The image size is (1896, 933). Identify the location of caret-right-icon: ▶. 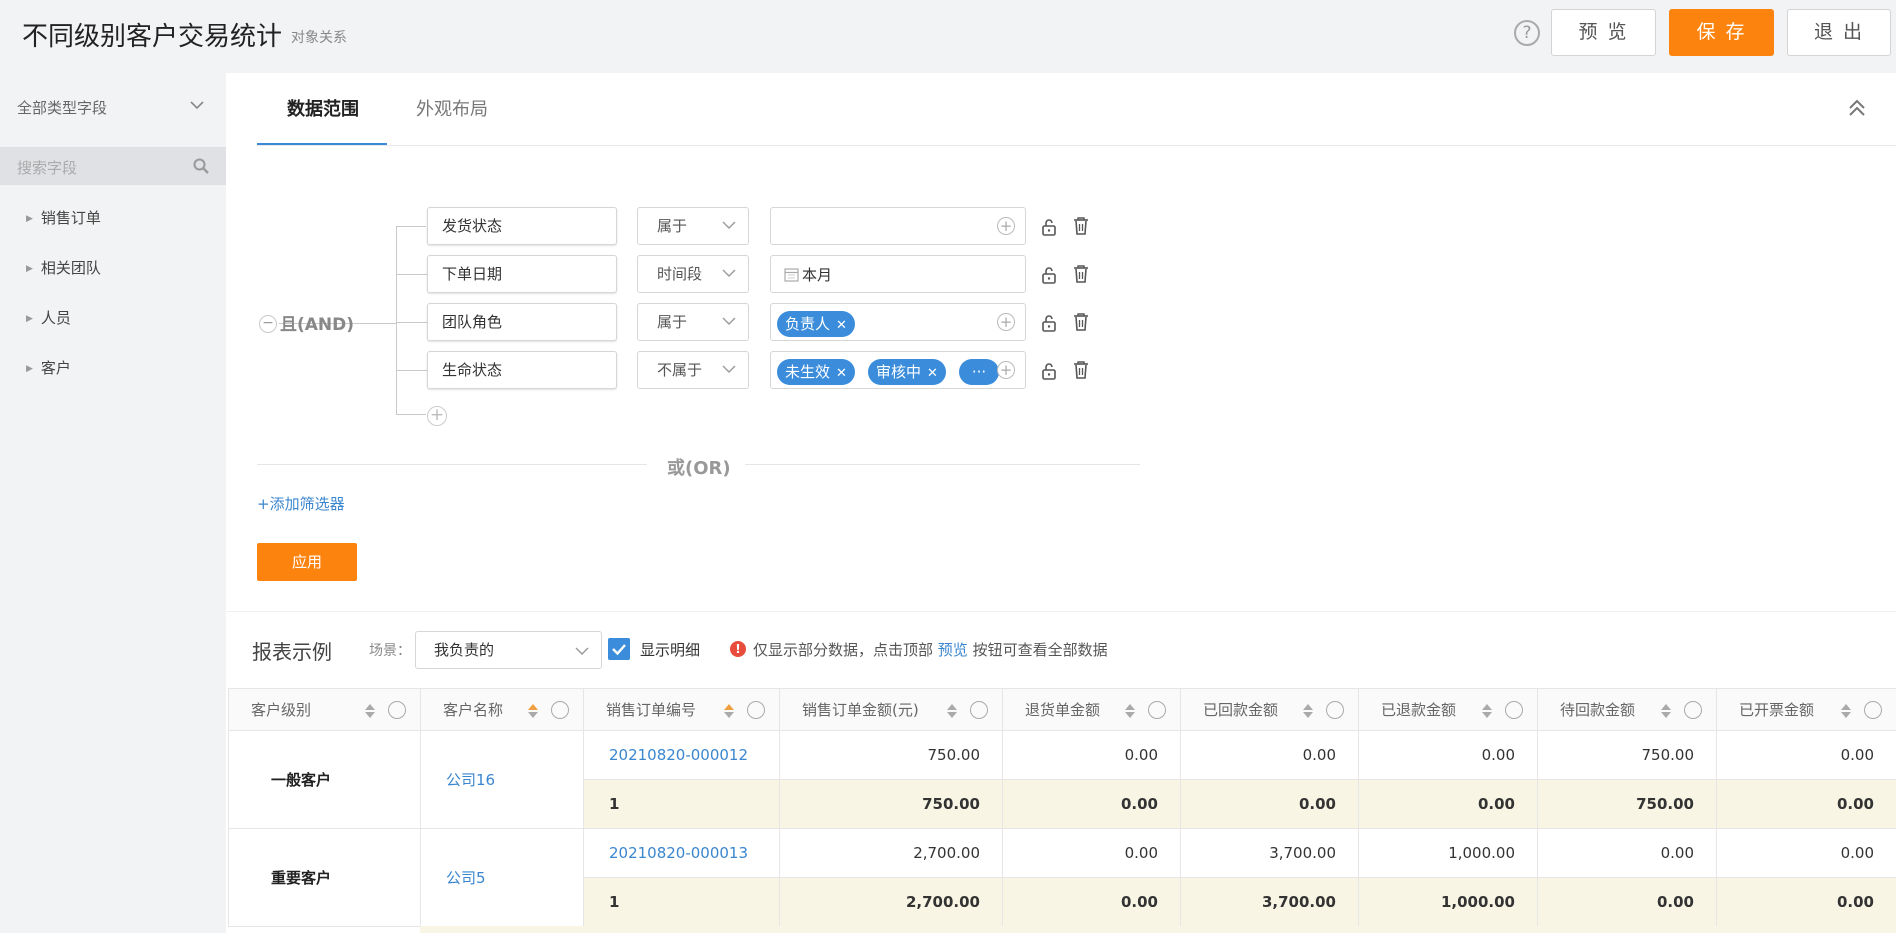
(29, 219).